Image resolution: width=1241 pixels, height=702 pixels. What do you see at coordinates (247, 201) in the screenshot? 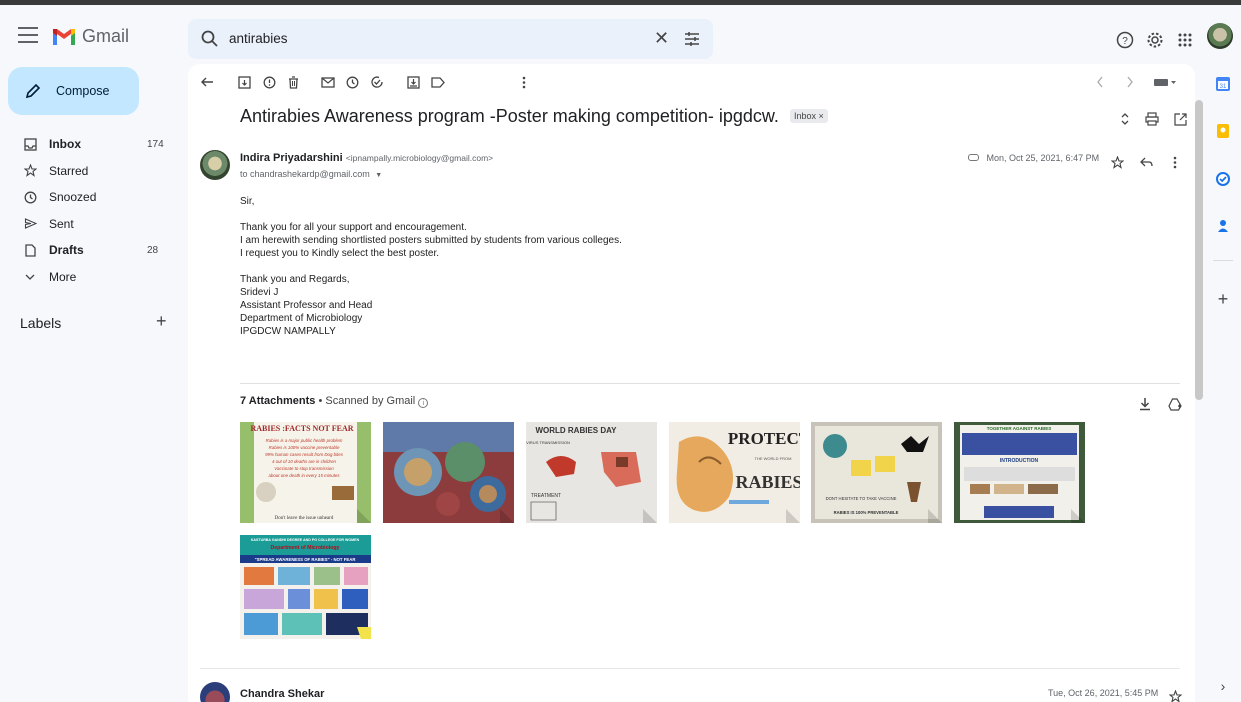
I see `body-line: Sir,` at bounding box center [247, 201].